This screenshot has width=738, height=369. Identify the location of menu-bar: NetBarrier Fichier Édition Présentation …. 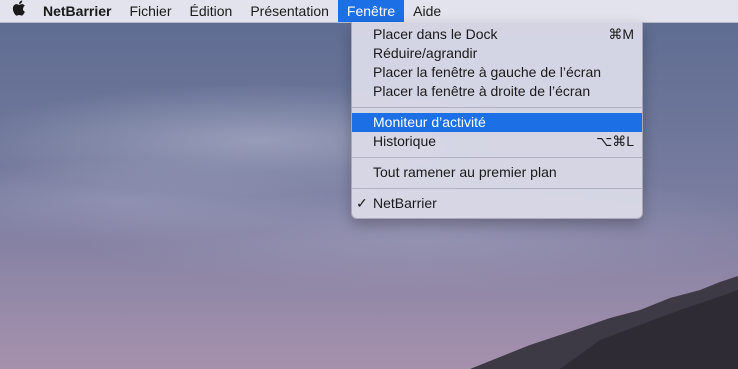
(369, 11).